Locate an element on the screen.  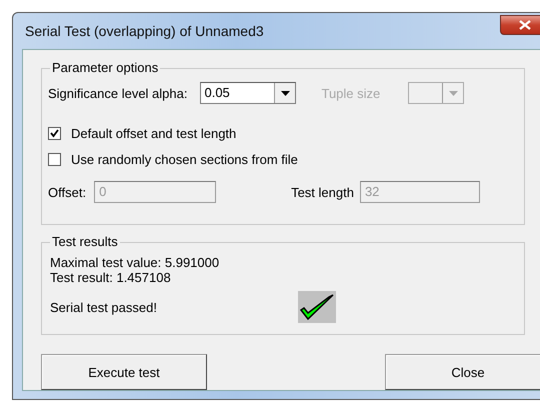
result-text: Serial test passed! is located at coordinates (104, 307).